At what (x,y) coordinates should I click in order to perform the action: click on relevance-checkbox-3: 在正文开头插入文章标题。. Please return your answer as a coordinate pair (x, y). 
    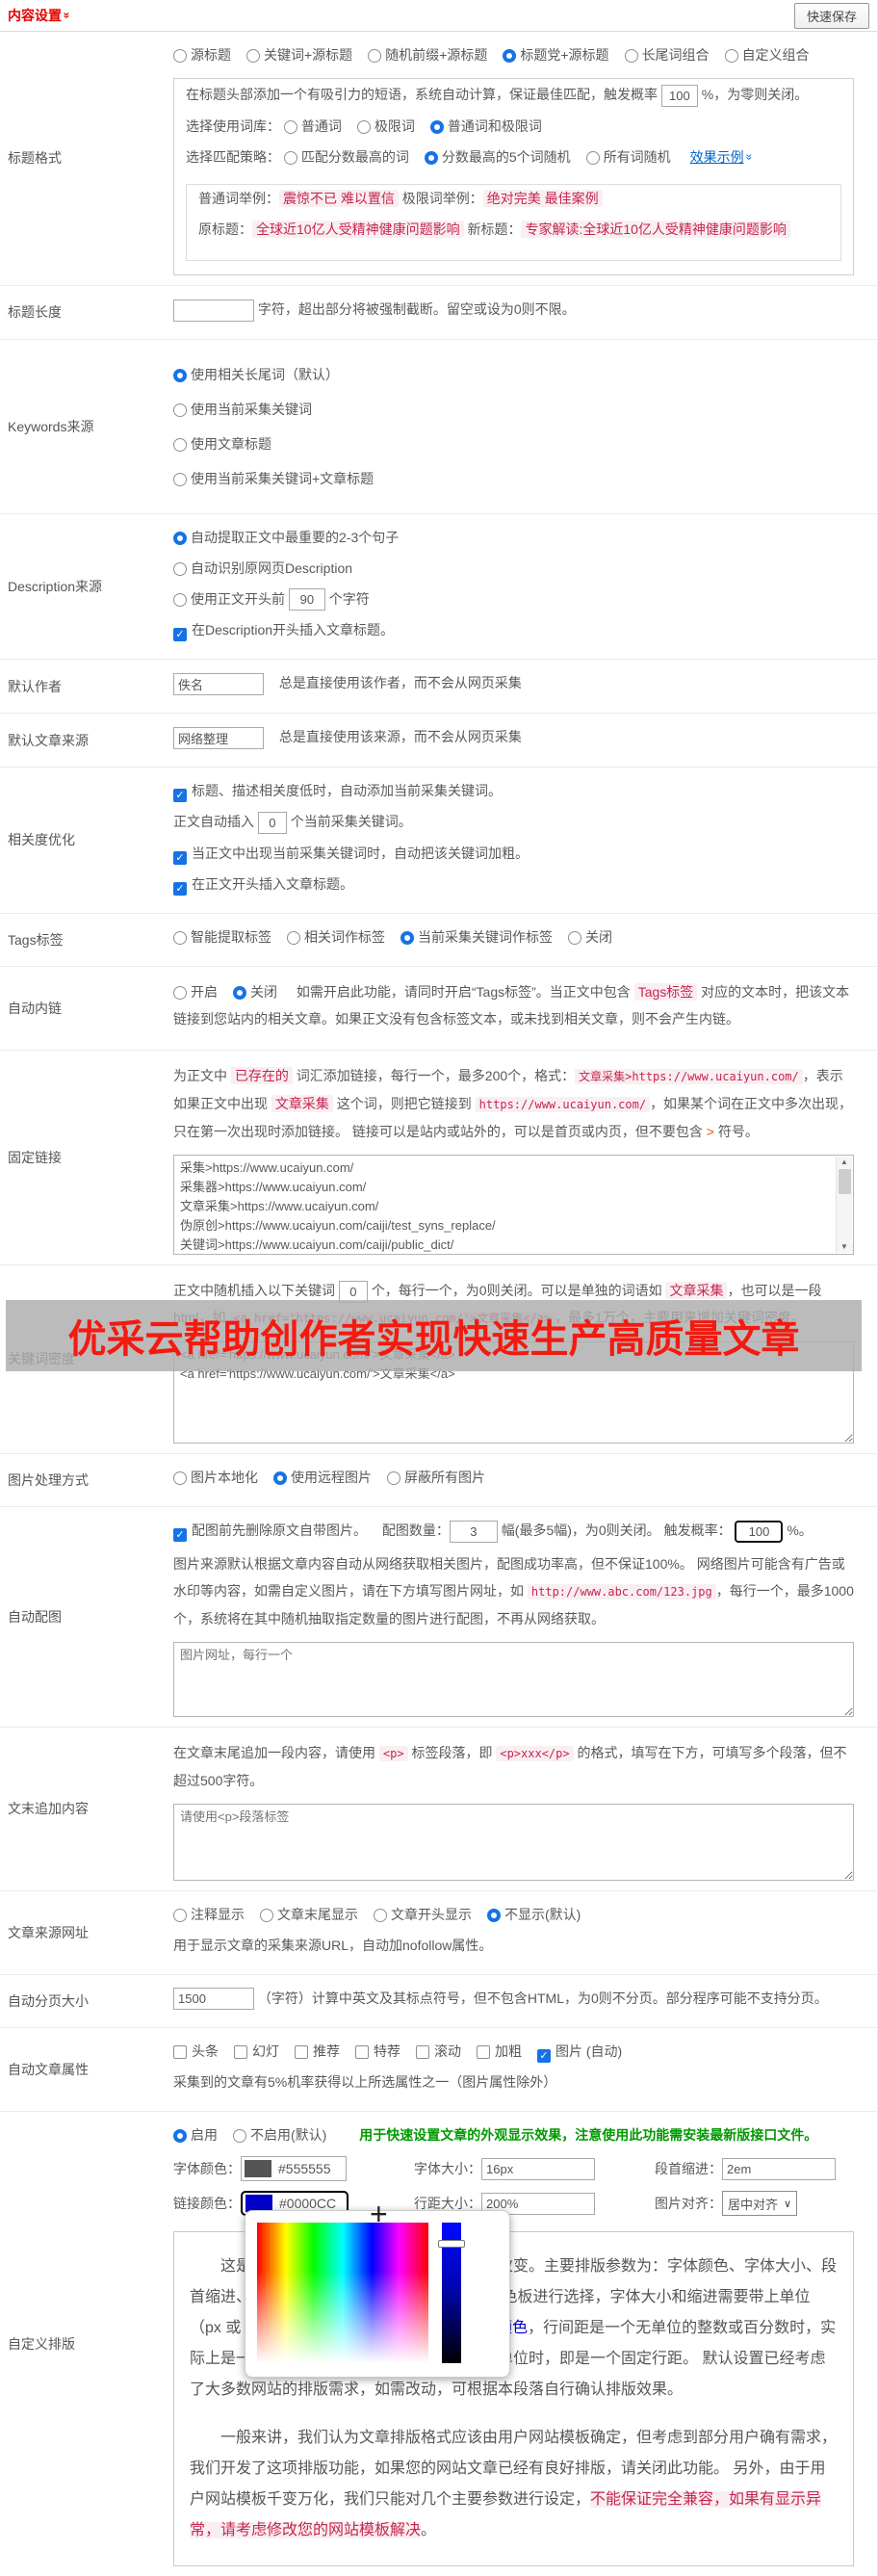
    Looking at the image, I should click on (514, 884).